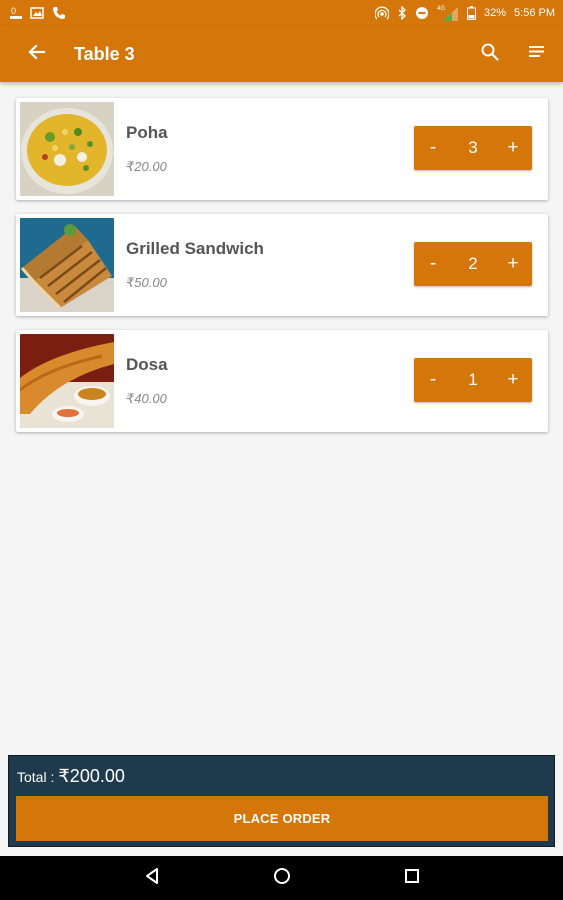 This screenshot has height=900, width=563. I want to click on quantity-stepper: - 3 +, so click(473, 148).